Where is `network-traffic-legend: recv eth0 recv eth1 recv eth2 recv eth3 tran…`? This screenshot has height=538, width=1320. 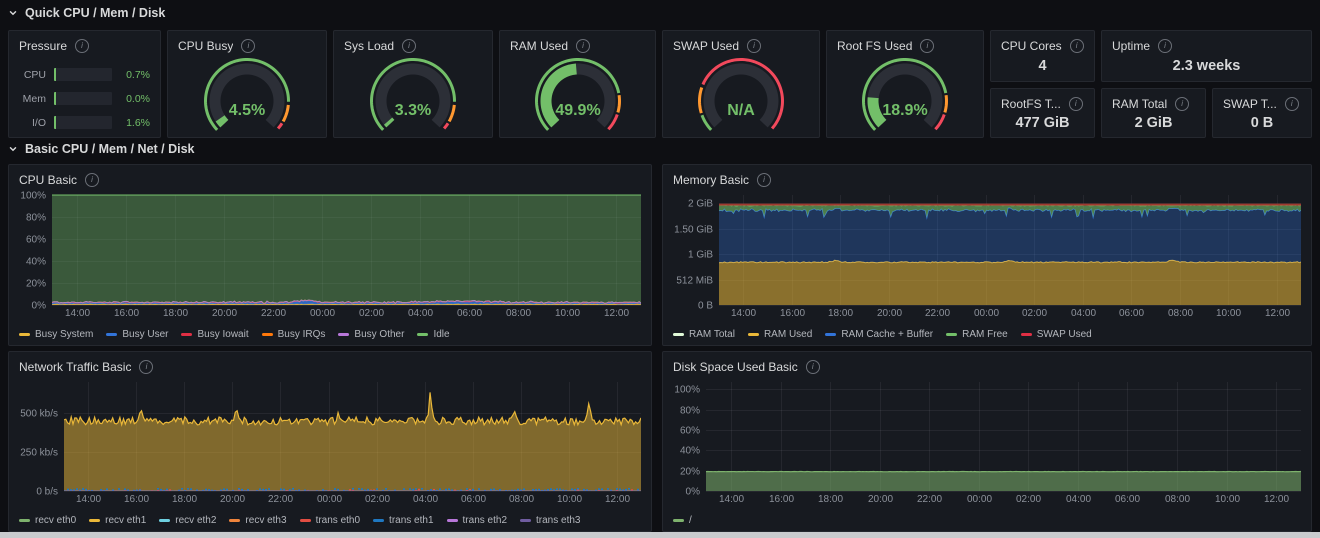
network-traffic-legend: recv eth0 recv eth1 recv eth2 recv eth3 tran… is located at coordinates (333, 520).